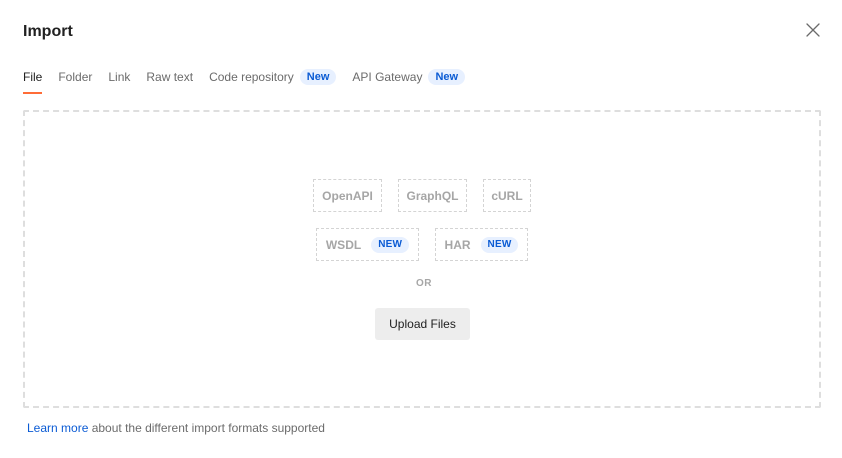  I want to click on format-label: cURL, so click(507, 195).